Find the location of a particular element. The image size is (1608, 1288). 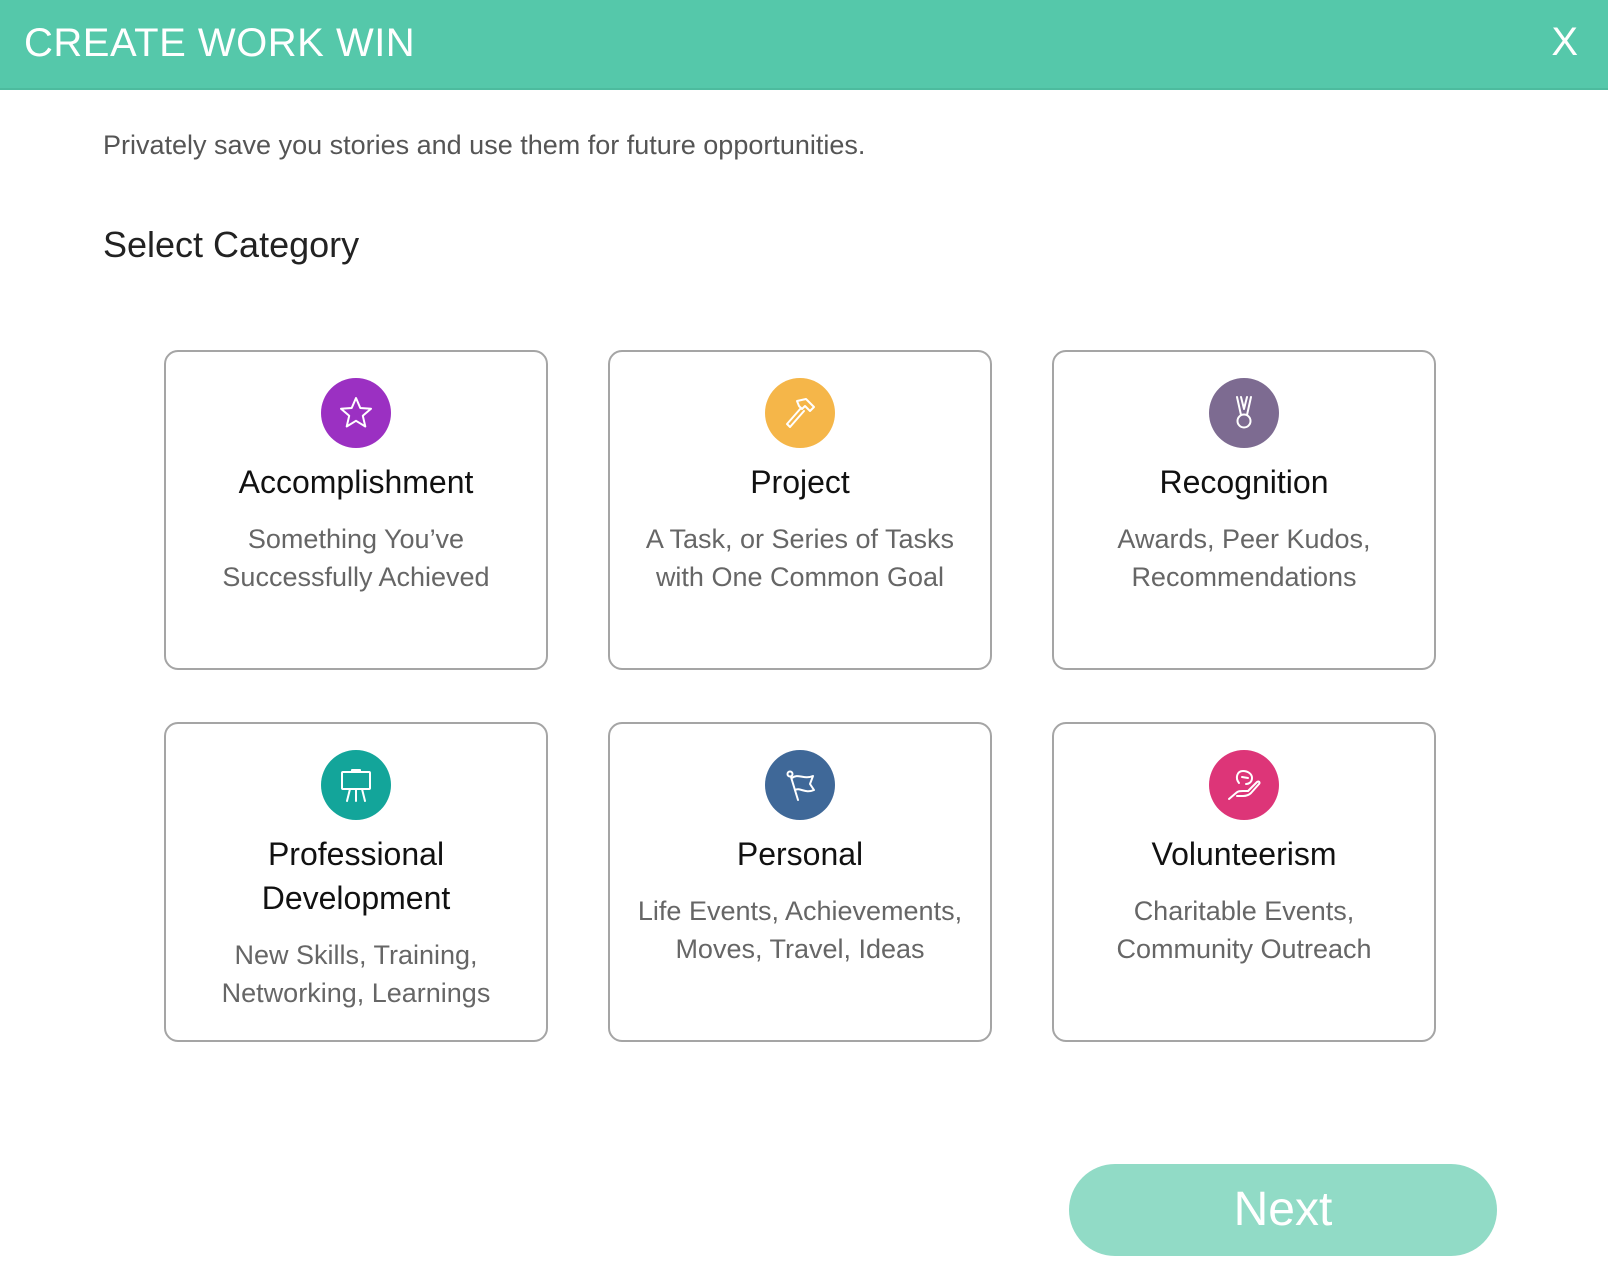

category-title: Project is located at coordinates (800, 482).